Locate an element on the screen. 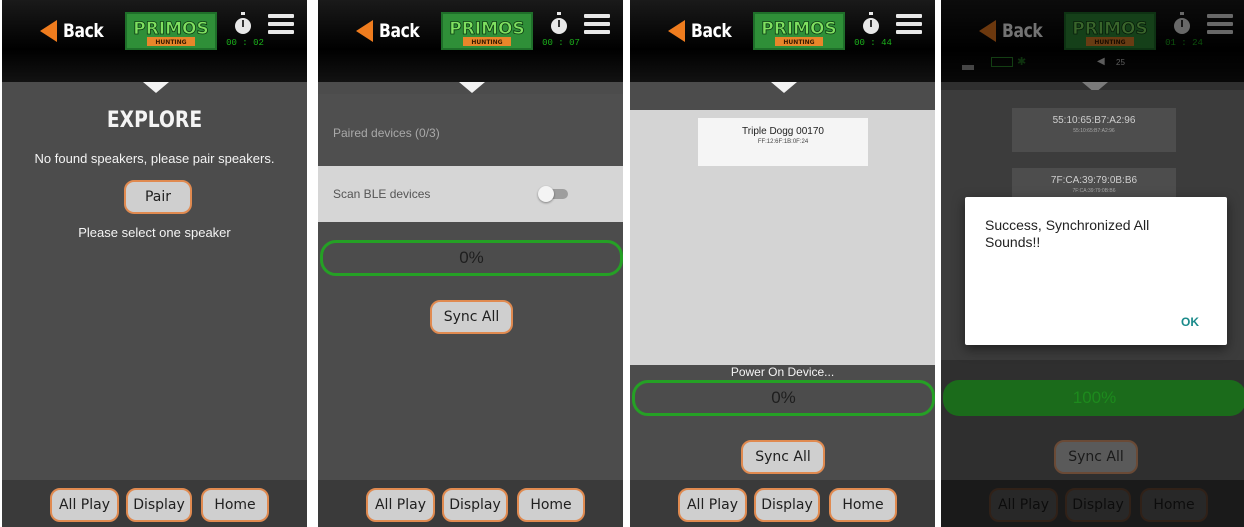  battery-icon is located at coordinates (1002, 62).